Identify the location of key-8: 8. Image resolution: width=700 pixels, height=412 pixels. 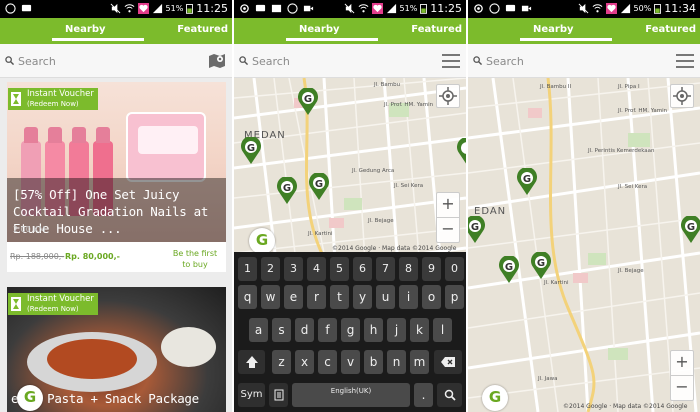
(408, 269).